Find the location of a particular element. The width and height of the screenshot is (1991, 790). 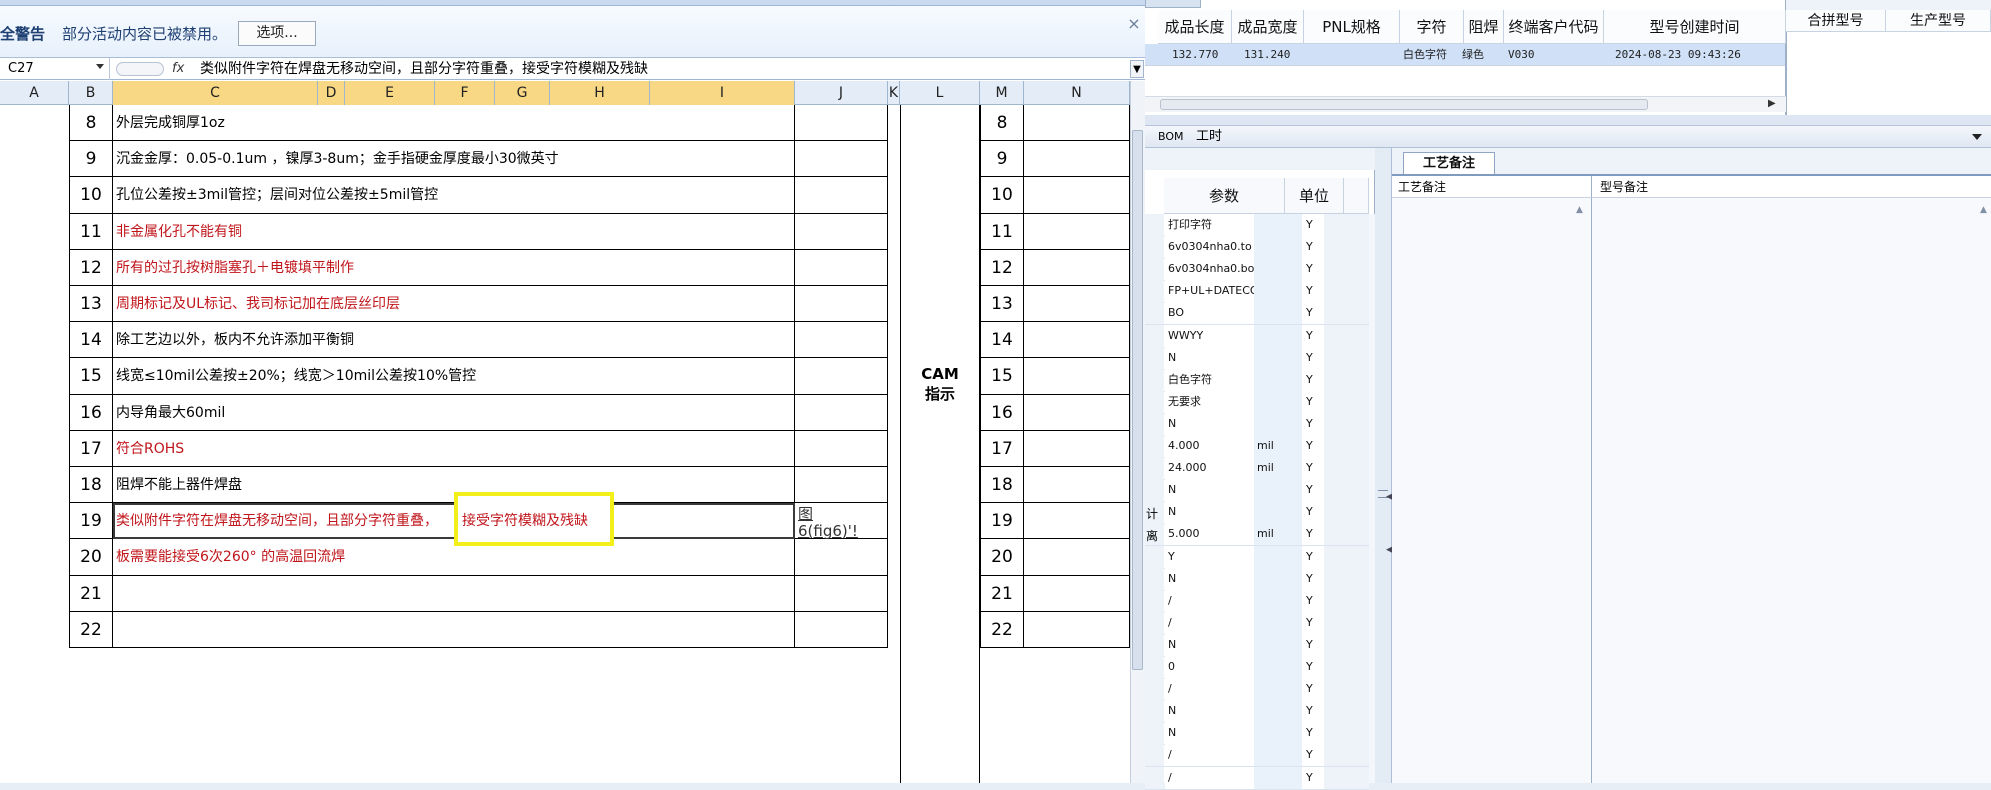

column-header-d: D is located at coordinates (331, 93).